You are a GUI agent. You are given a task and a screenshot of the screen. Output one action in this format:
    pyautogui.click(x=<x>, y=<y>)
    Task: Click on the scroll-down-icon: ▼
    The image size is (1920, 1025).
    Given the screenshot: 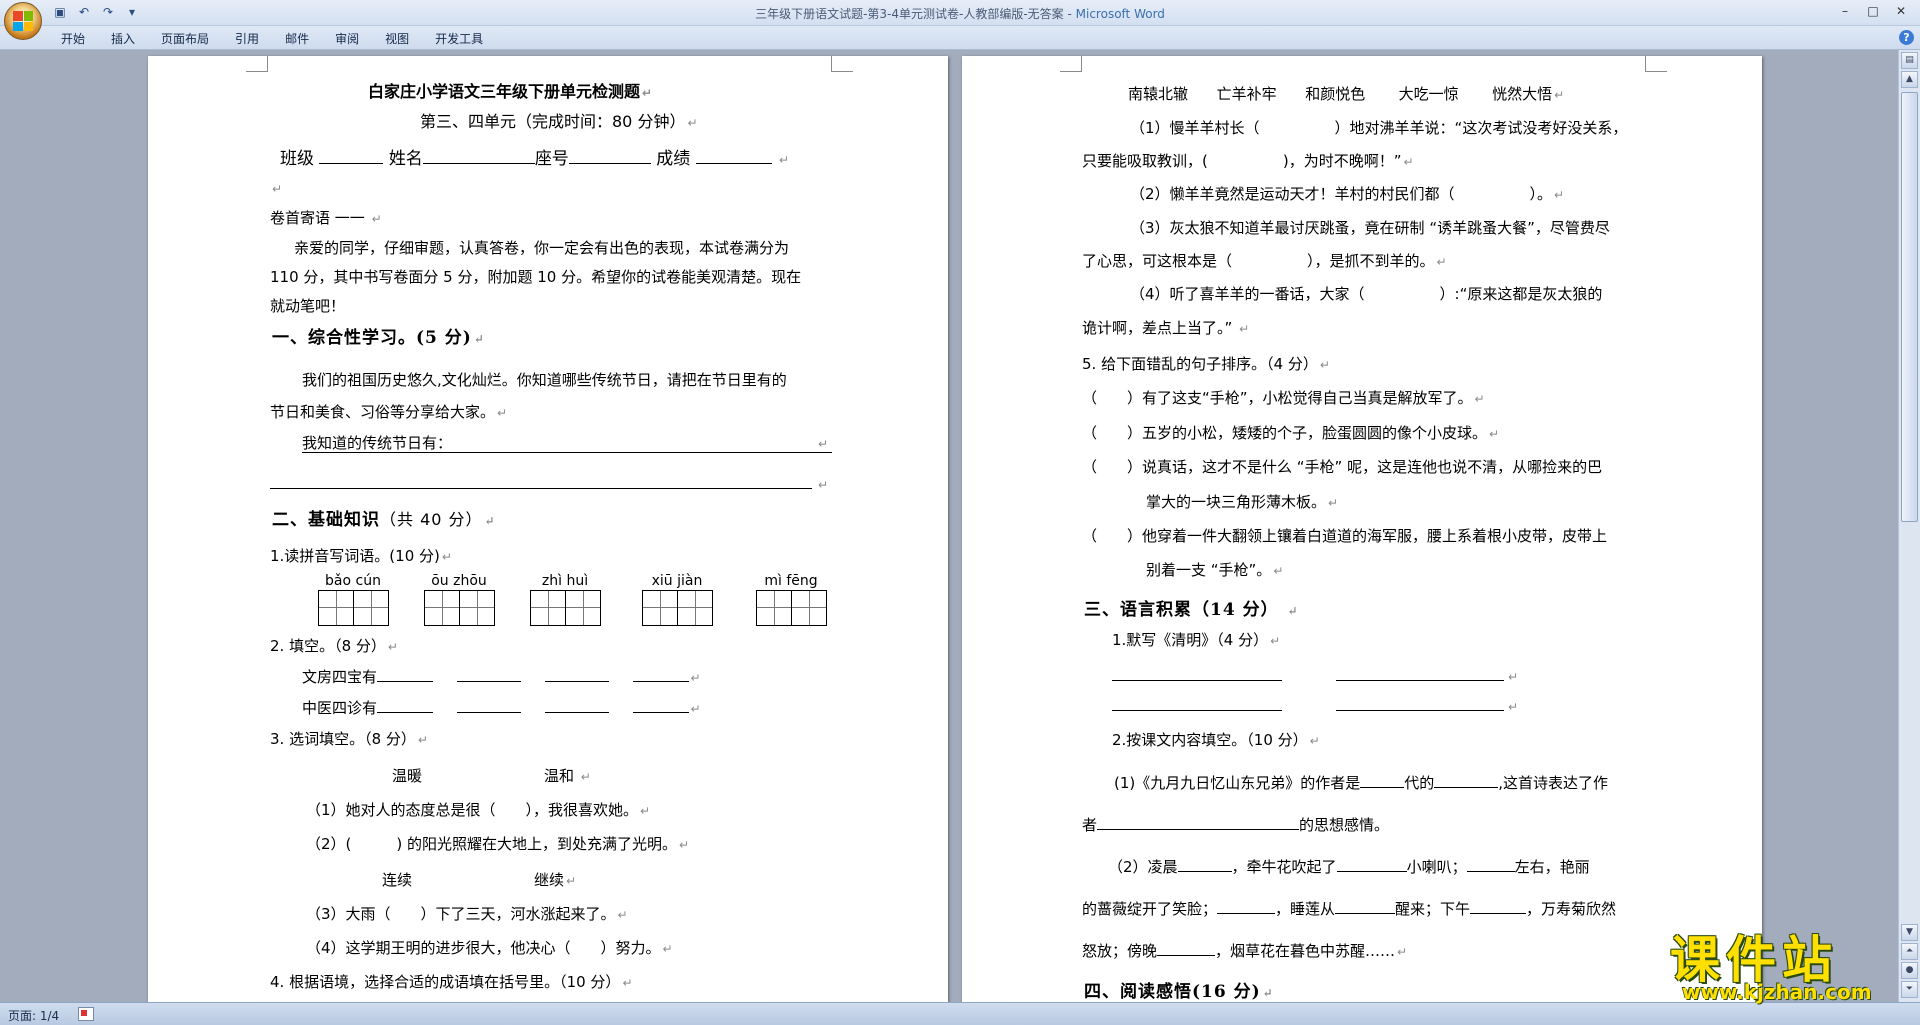 What is the action you would take?
    pyautogui.click(x=1909, y=932)
    